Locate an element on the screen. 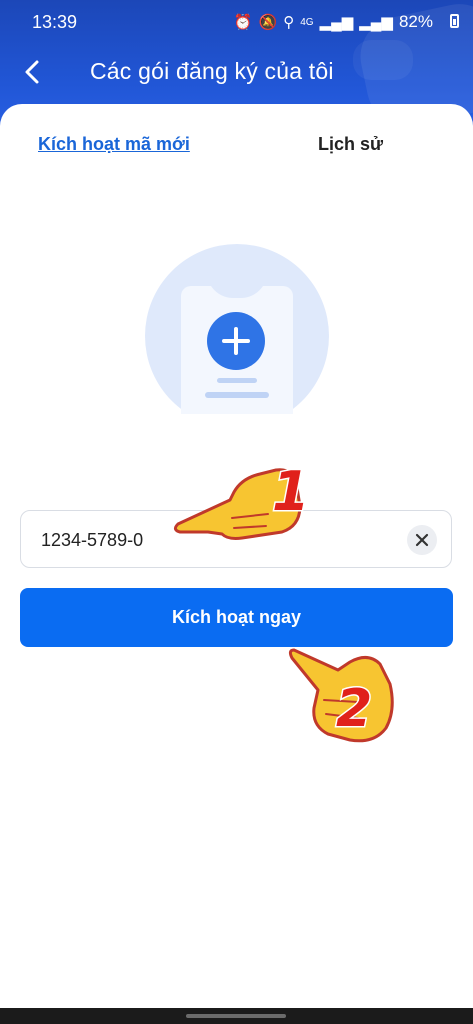 The width and height of the screenshot is (473, 1024). alarm-icon: ⏰ is located at coordinates (243, 22).